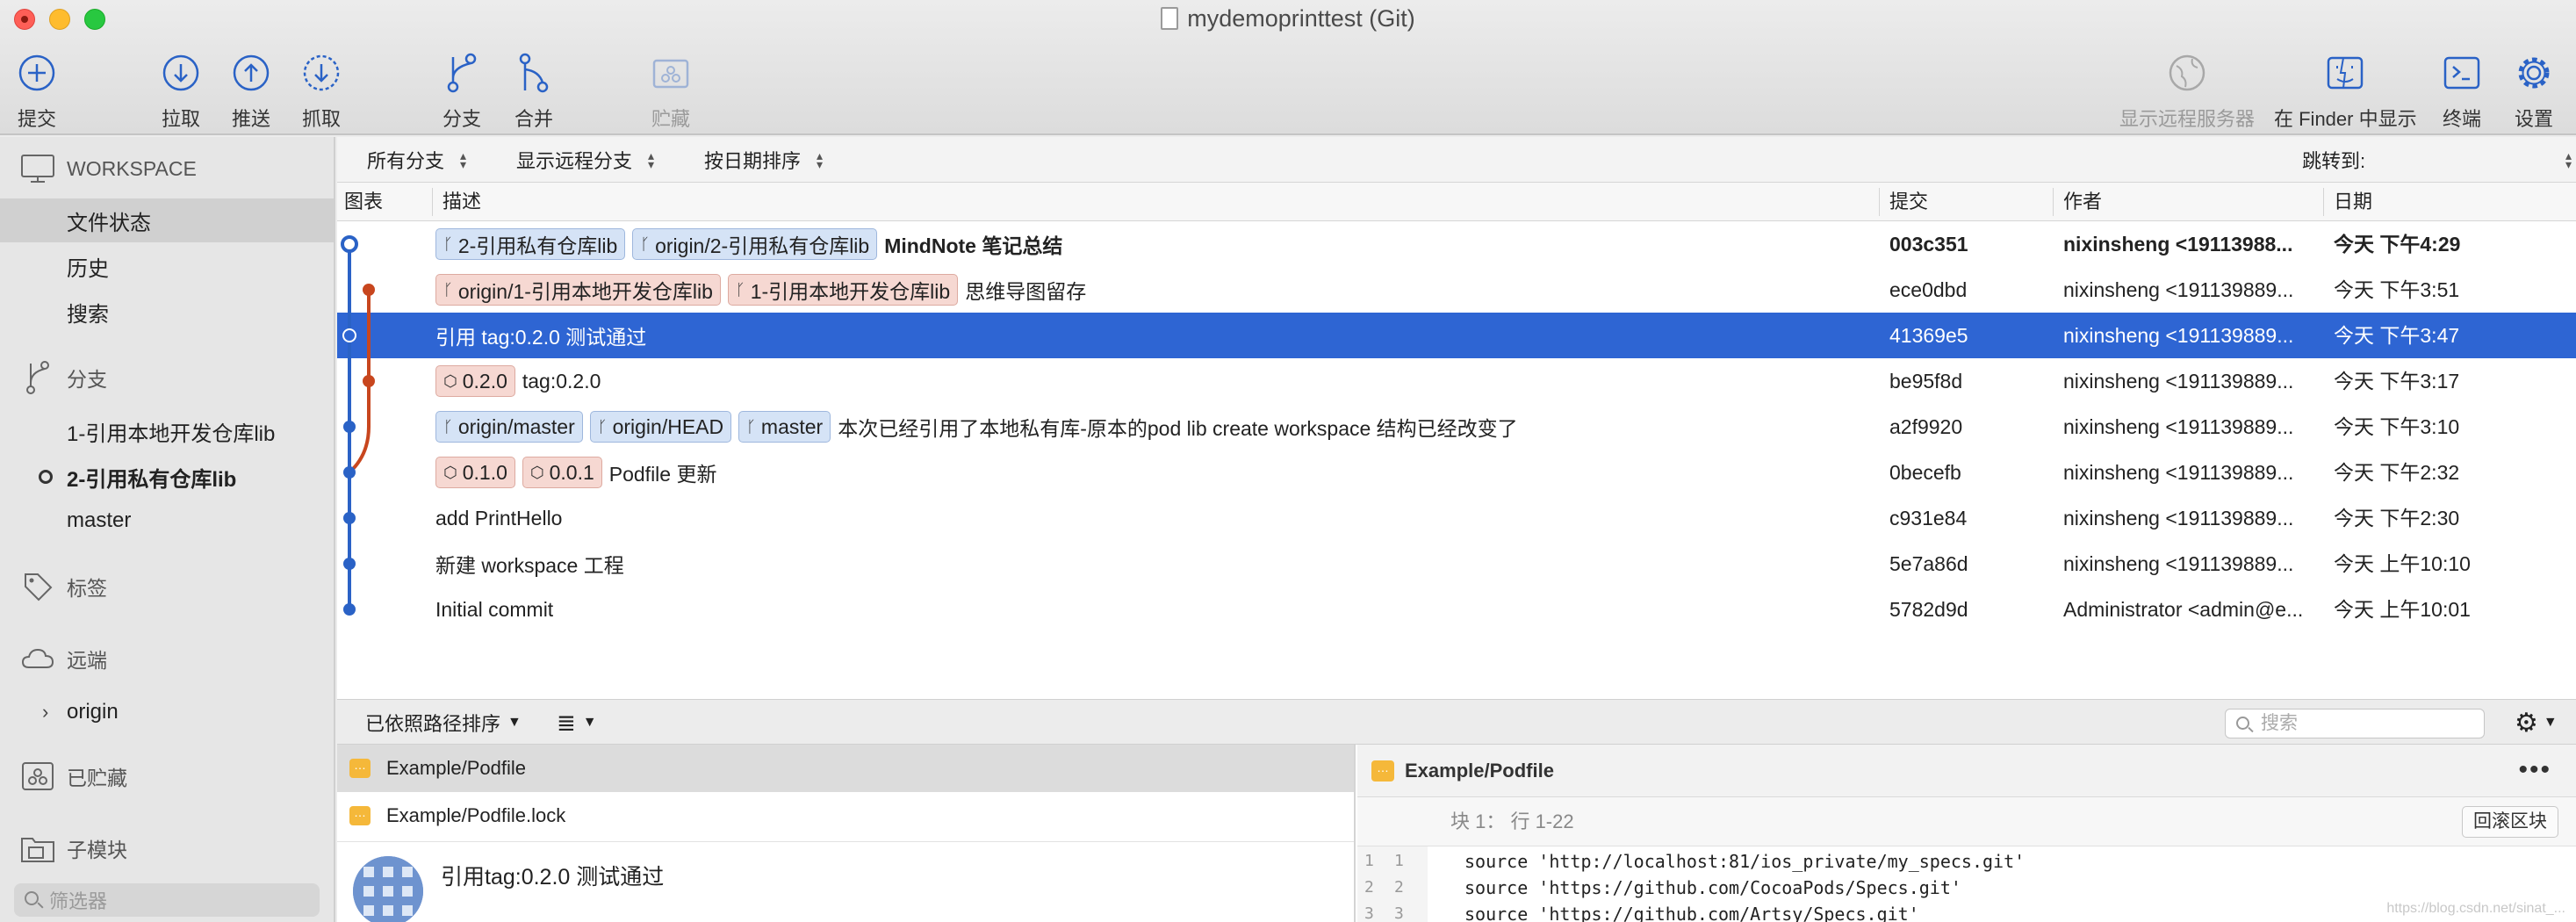 Image resolution: width=2576 pixels, height=922 pixels. Describe the element at coordinates (2561, 160) in the screenshot. I see `jump-to-select: ▴ ▾` at that location.